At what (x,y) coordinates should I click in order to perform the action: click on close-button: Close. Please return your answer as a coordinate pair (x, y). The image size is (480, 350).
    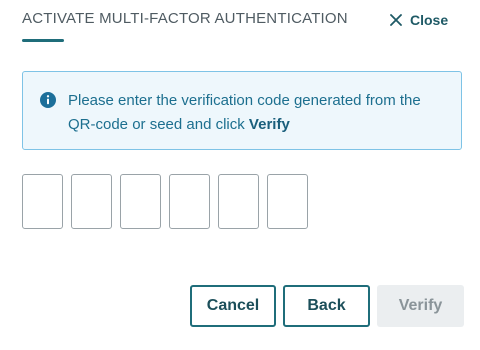
    Looking at the image, I should click on (419, 20).